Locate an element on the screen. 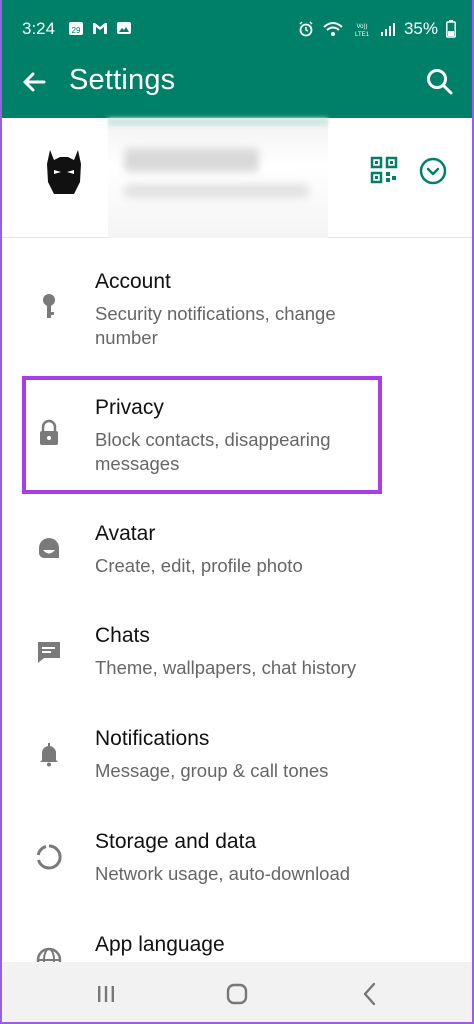 Image resolution: width=474 pixels, height=1024 pixels. settings-item-title: Privacy is located at coordinates (129, 407).